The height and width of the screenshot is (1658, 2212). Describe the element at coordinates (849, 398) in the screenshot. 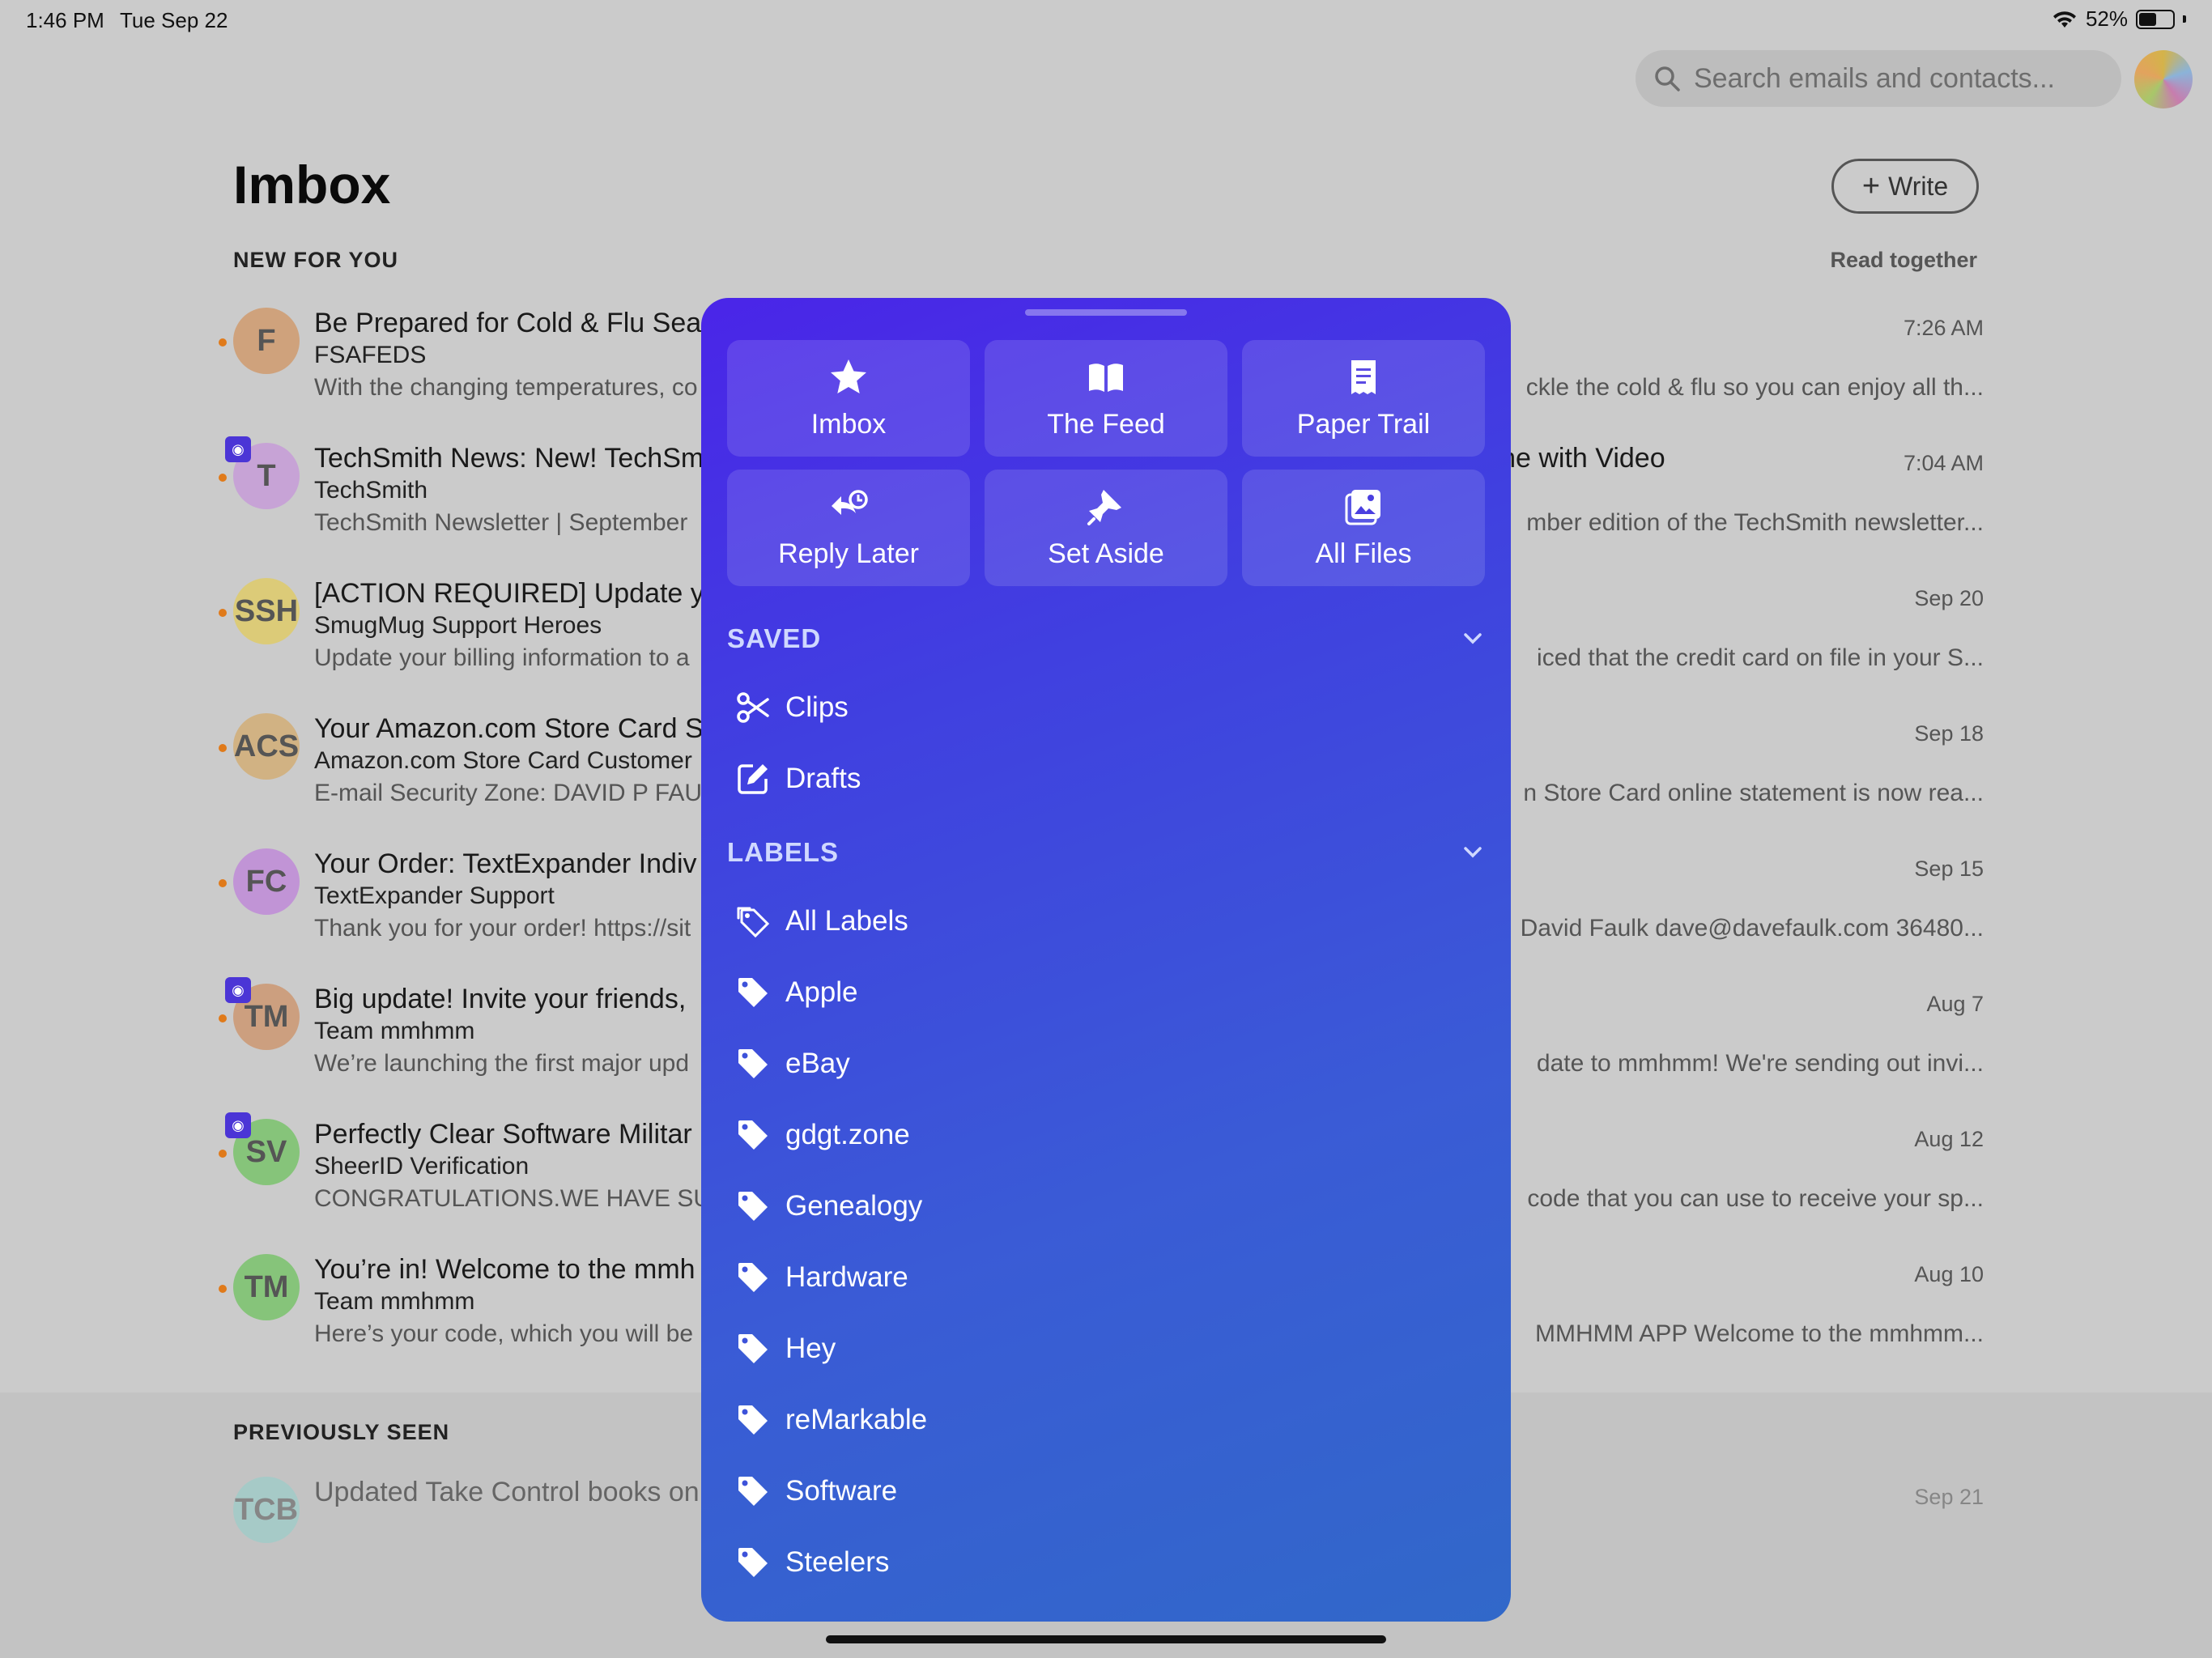

I see `nav-tile-imbox: Imbox` at that location.